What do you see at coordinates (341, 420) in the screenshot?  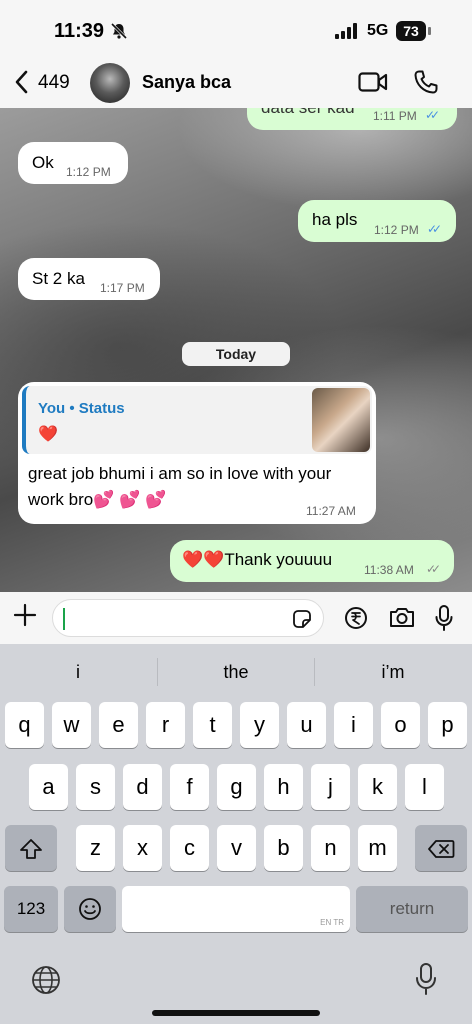 I see `status-thumbnail` at bounding box center [341, 420].